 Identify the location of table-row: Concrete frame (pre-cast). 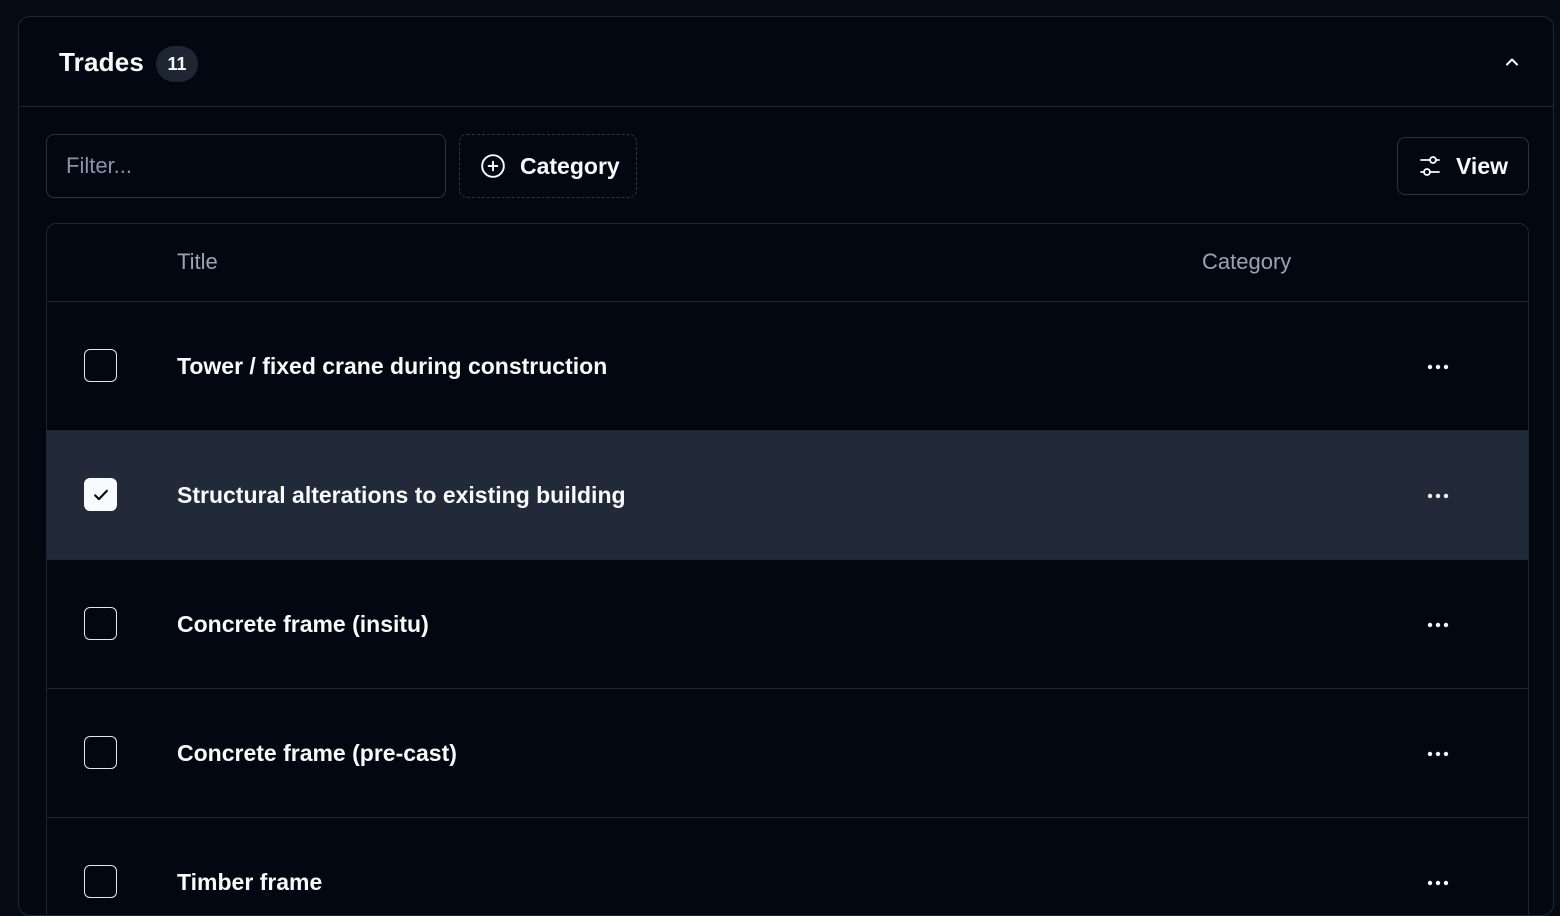
(787, 753).